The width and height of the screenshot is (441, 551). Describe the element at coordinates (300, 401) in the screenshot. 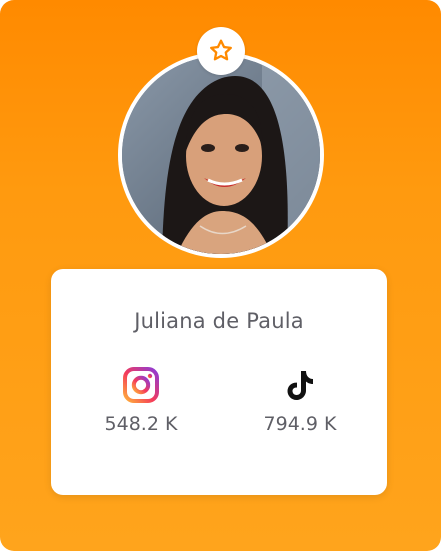

I see `tiktok-stat: 794.9 K` at that location.